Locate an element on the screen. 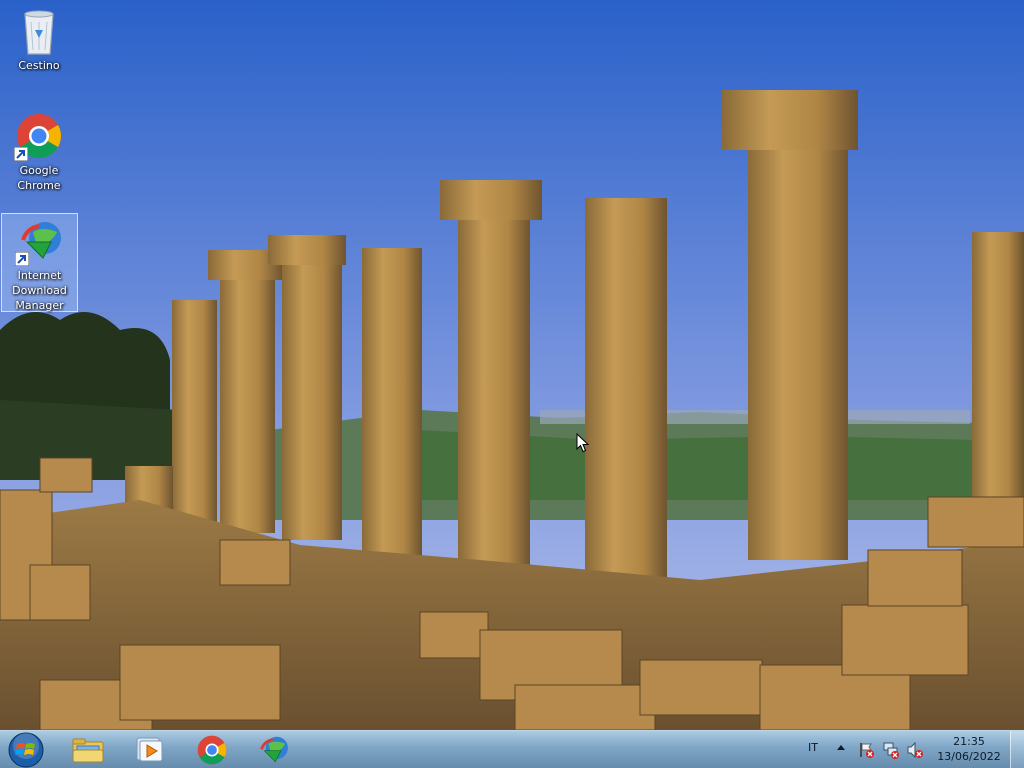  media-player-icon is located at coordinates (149, 749).